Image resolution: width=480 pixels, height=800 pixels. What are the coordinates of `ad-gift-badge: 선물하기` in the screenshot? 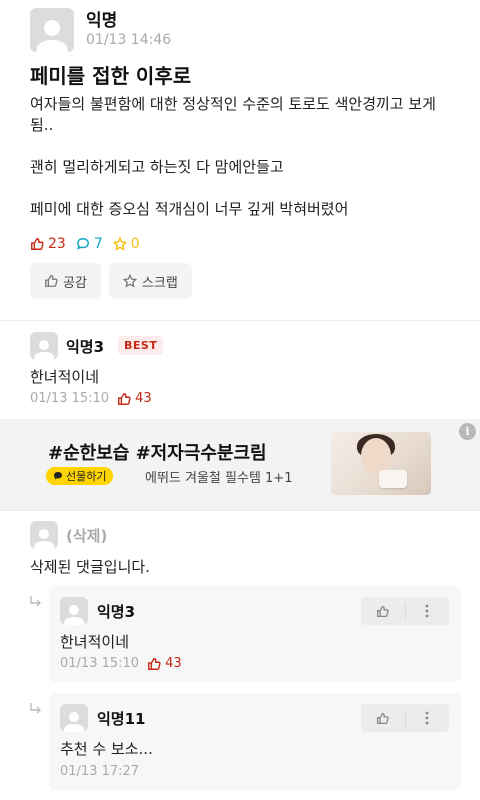 It's located at (80, 476).